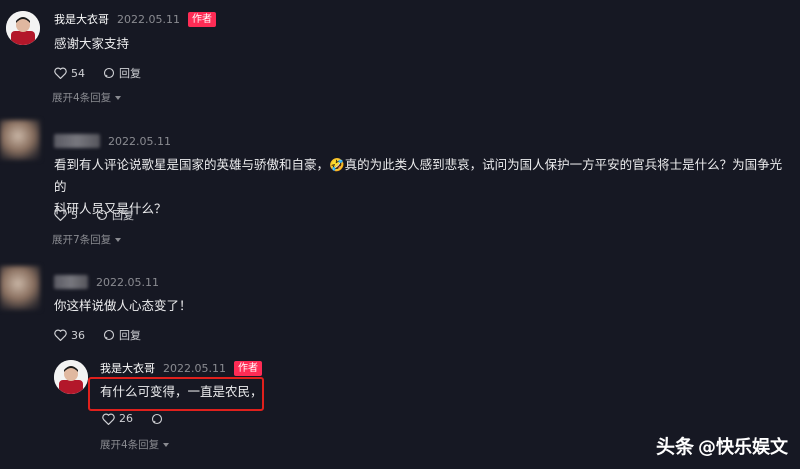  What do you see at coordinates (78, 73) in the screenshot?
I see `like-count: 54` at bounding box center [78, 73].